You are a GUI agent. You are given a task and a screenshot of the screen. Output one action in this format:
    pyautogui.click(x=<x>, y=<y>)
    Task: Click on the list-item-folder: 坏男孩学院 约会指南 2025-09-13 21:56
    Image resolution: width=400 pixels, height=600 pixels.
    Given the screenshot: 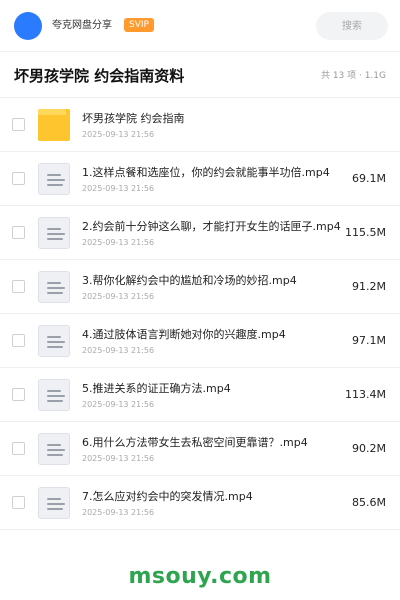 What is the action you would take?
    pyautogui.click(x=200, y=125)
    